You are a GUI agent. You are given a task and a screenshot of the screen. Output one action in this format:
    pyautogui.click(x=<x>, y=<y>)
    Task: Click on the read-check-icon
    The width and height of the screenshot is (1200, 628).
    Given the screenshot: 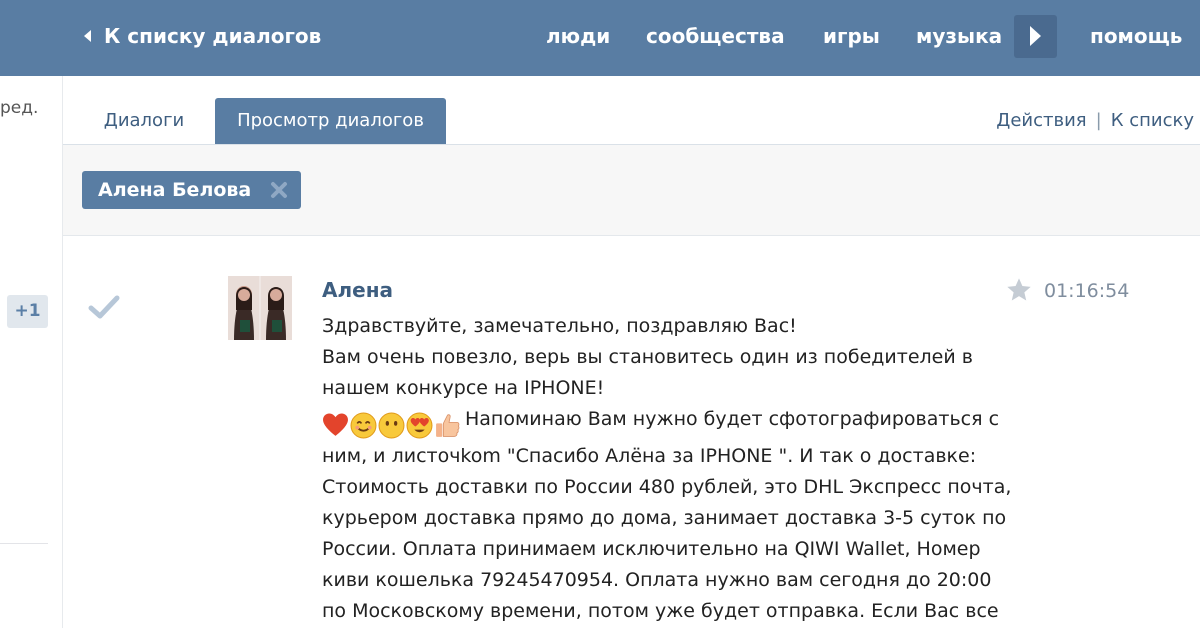 What is the action you would take?
    pyautogui.click(x=104, y=307)
    